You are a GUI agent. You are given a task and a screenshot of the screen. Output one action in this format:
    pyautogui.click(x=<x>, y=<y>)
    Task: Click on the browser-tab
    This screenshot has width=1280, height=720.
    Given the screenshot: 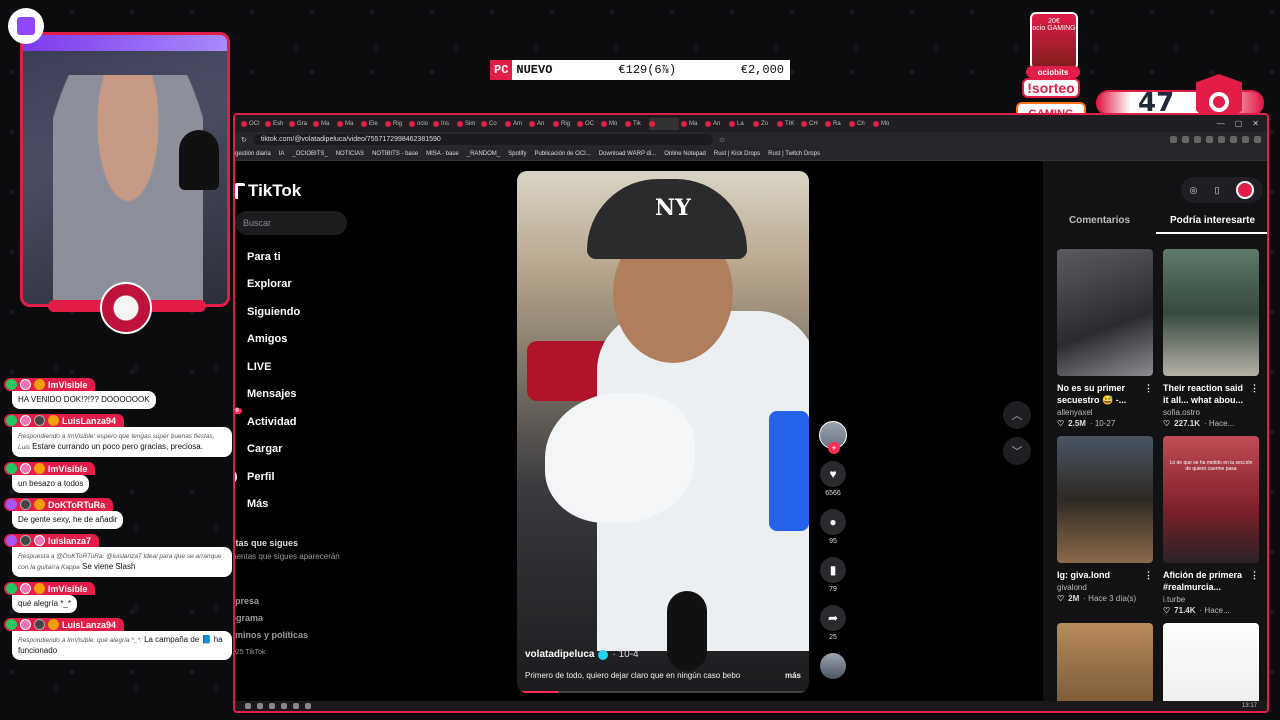 What is the action you would take?
    pyautogui.click(x=664, y=123)
    